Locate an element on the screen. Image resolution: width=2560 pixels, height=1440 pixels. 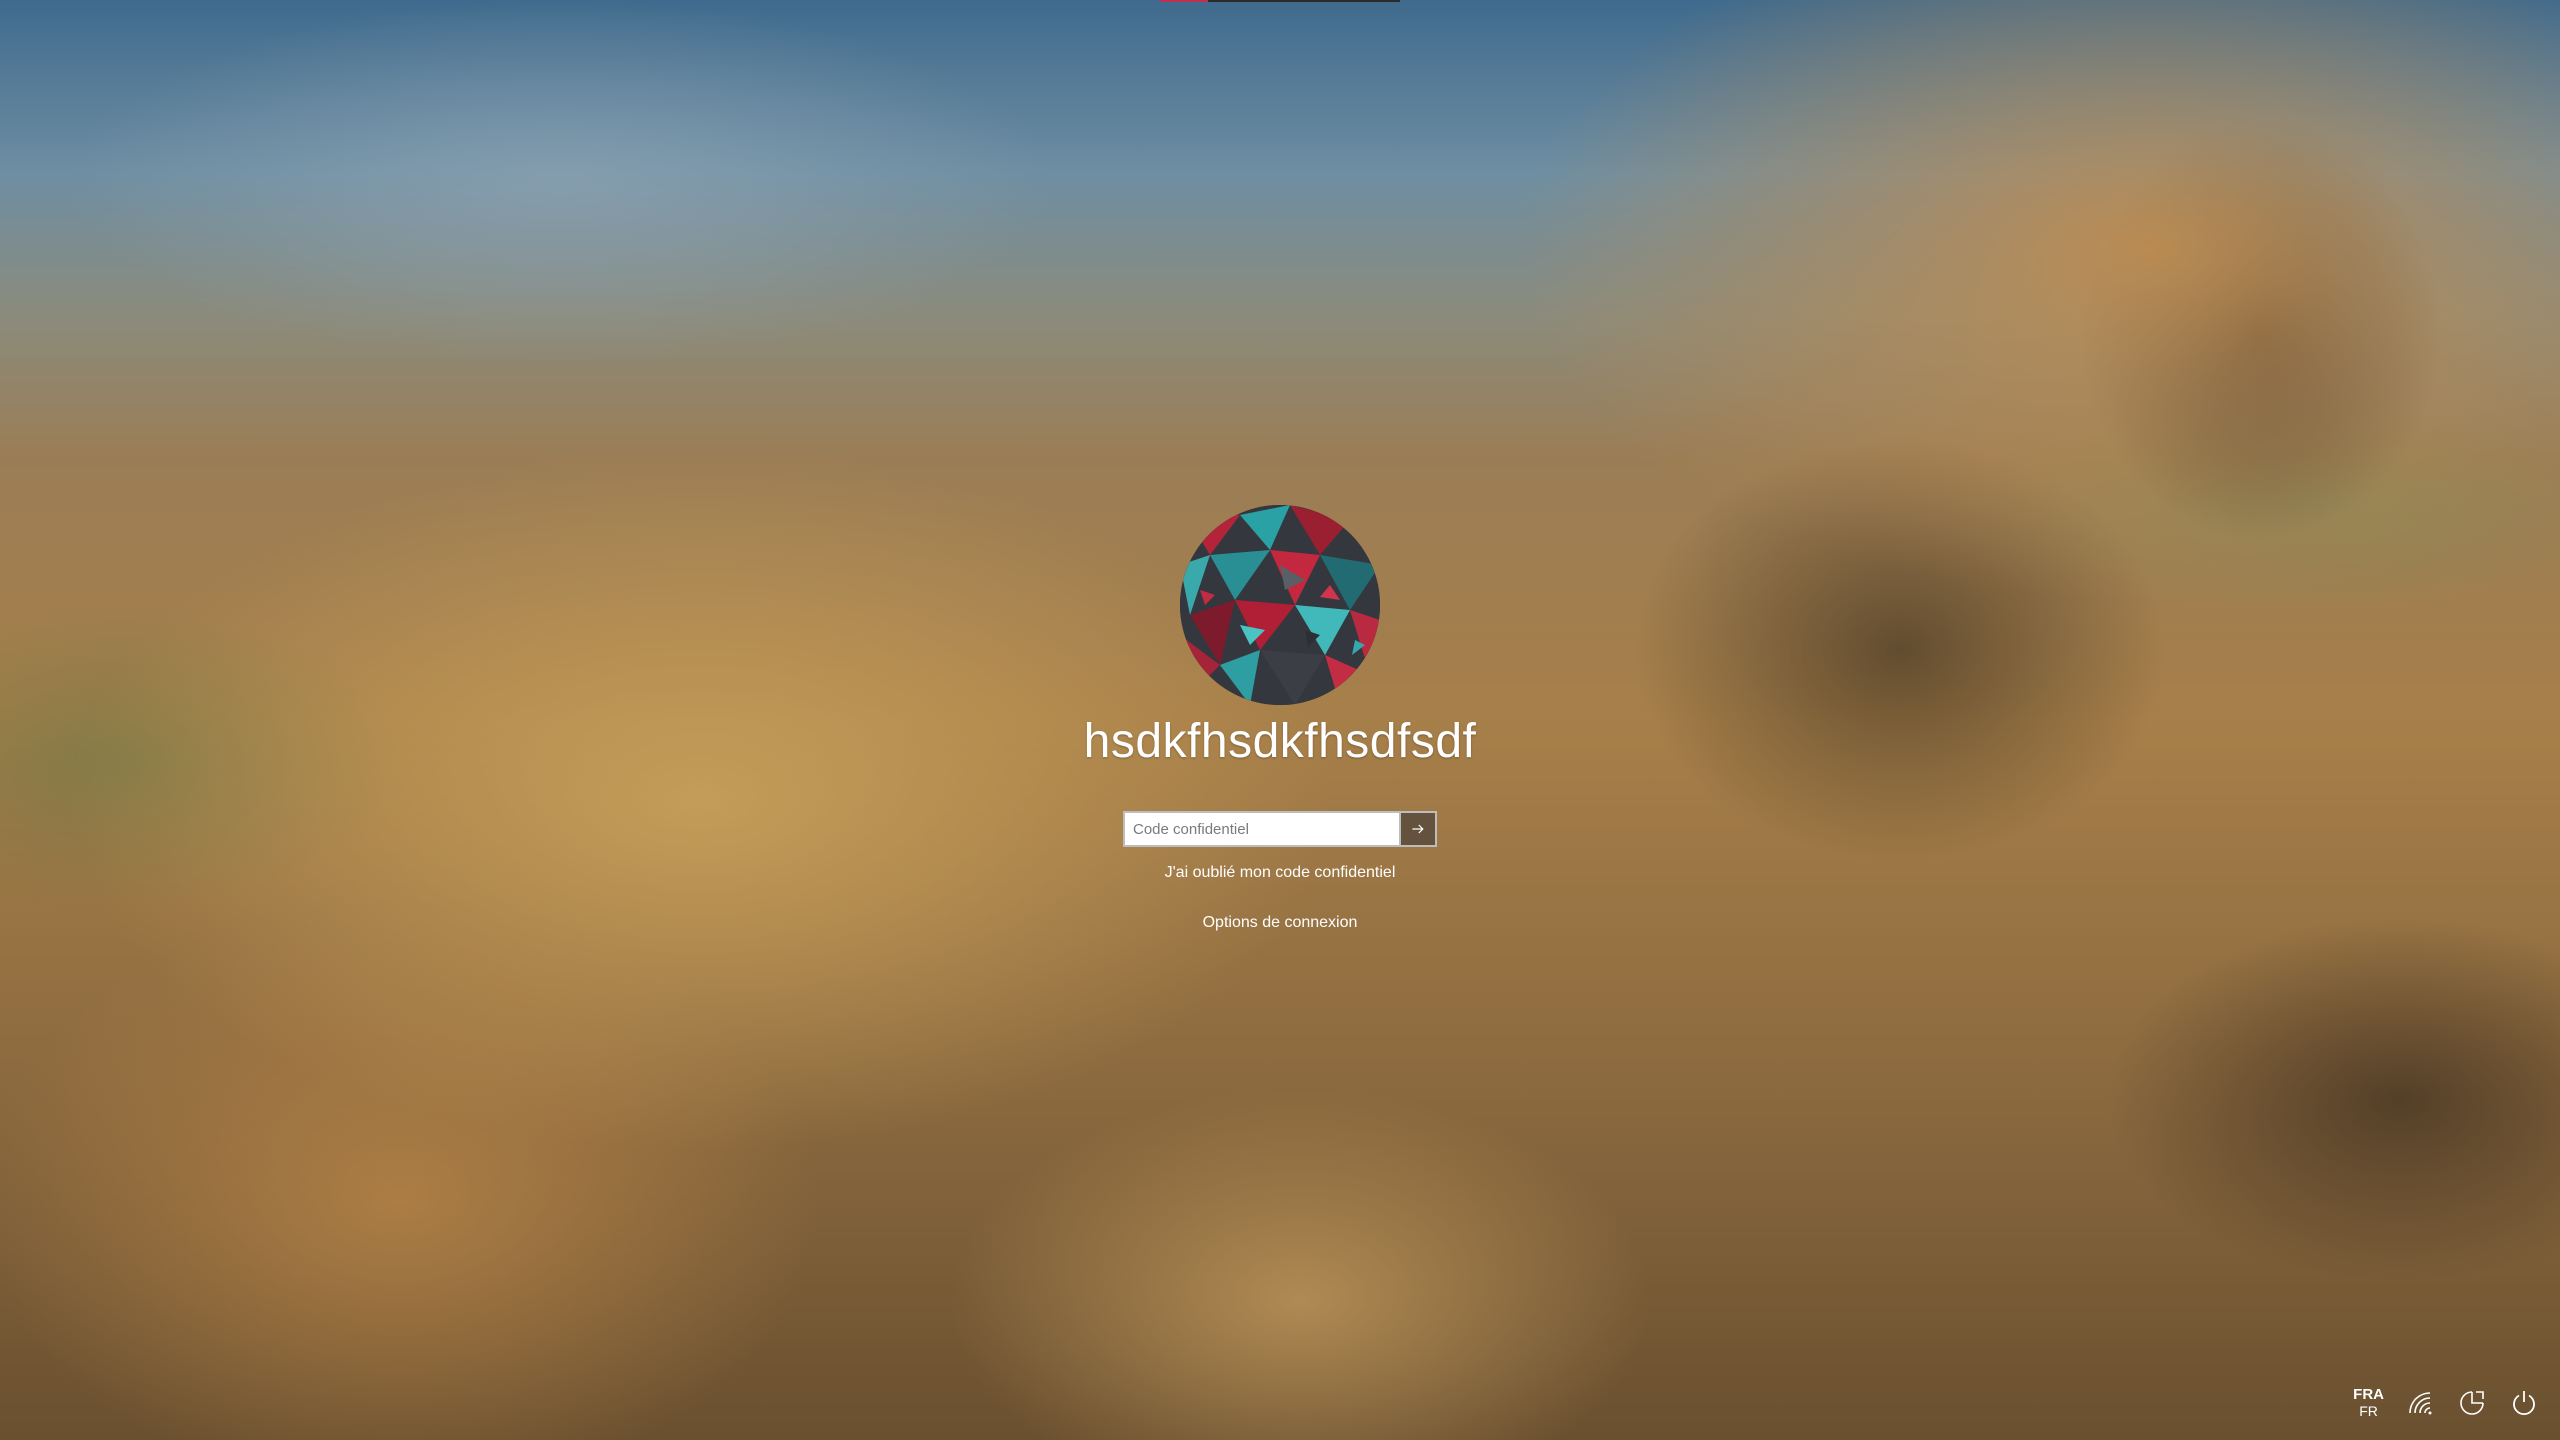
network-button is located at coordinates (2420, 1403).